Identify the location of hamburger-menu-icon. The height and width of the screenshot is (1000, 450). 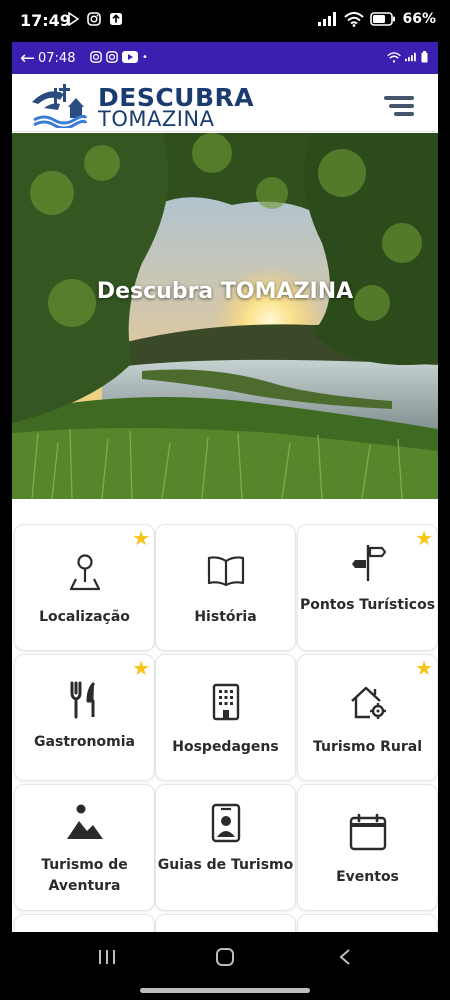
(399, 106).